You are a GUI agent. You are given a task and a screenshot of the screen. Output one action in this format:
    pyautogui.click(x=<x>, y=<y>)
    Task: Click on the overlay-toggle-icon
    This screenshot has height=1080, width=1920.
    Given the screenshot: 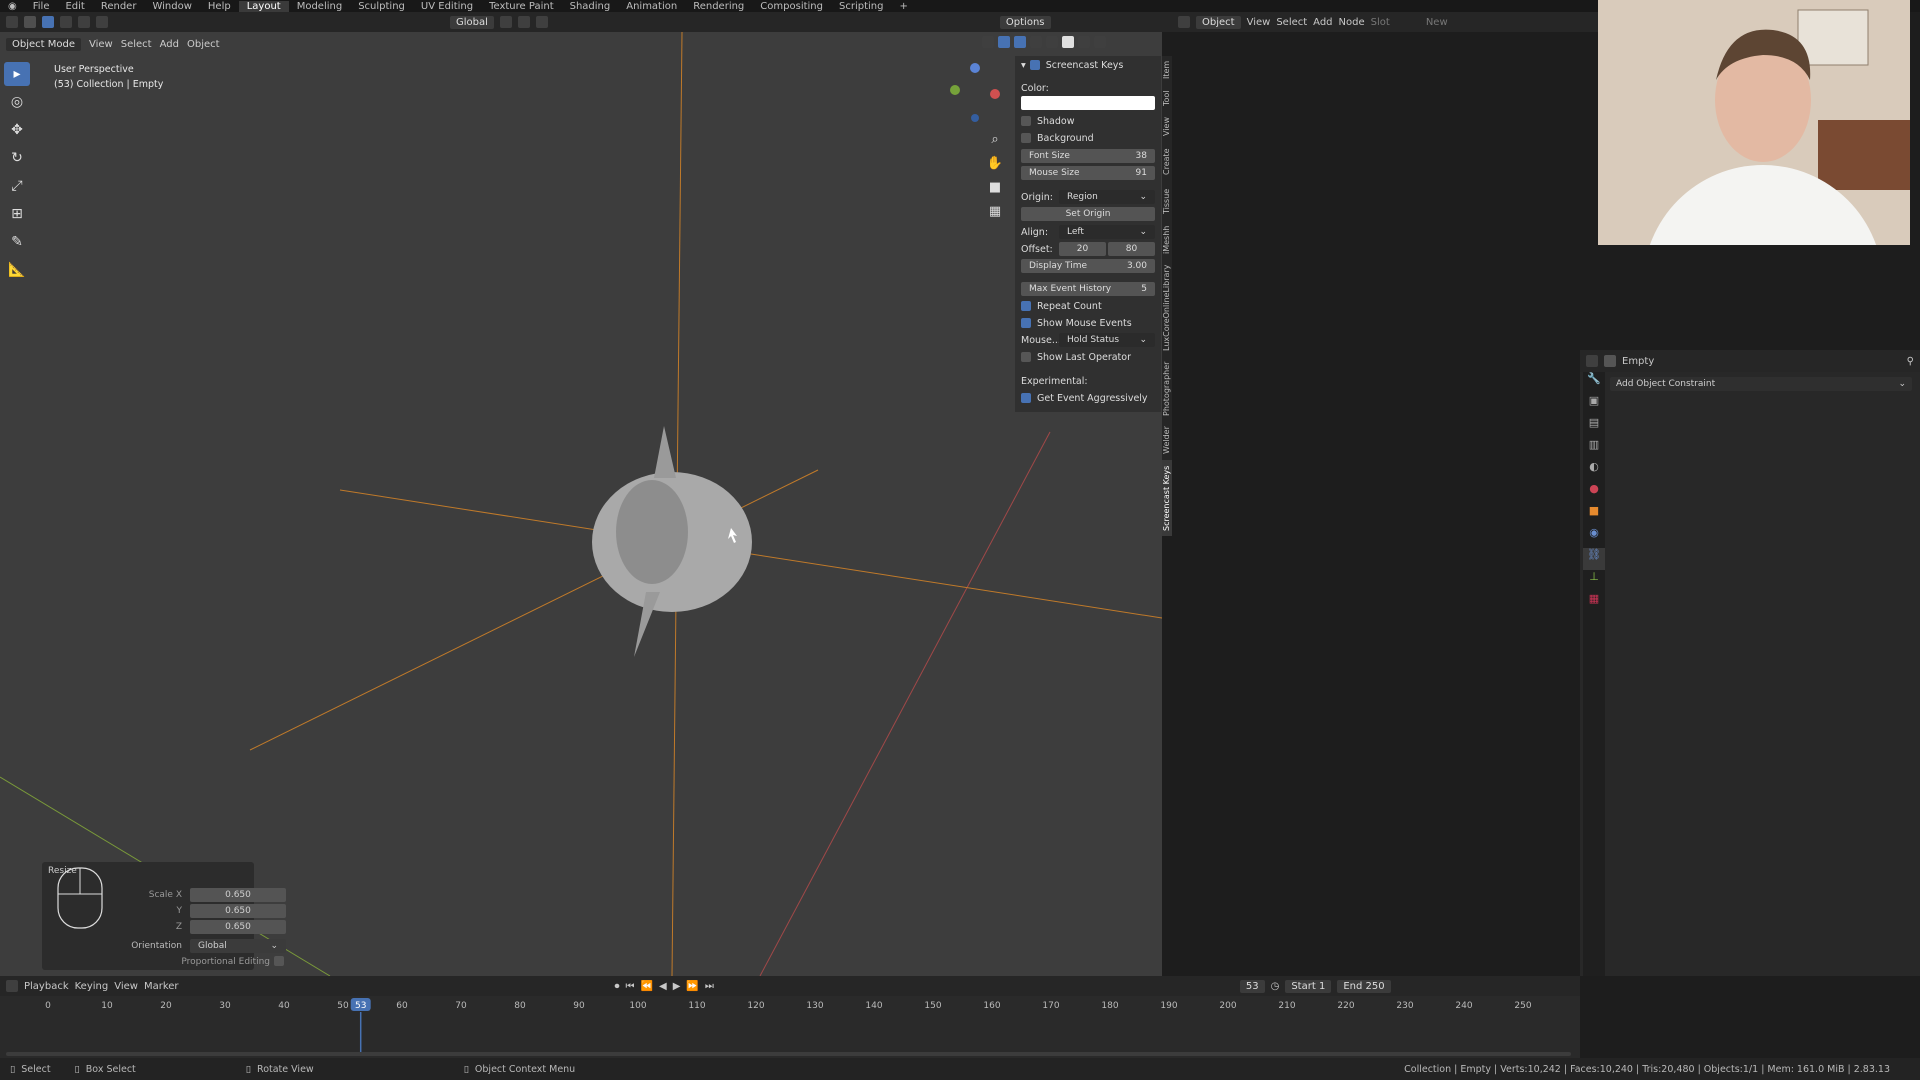 What is the action you would take?
    pyautogui.click(x=1020, y=42)
    